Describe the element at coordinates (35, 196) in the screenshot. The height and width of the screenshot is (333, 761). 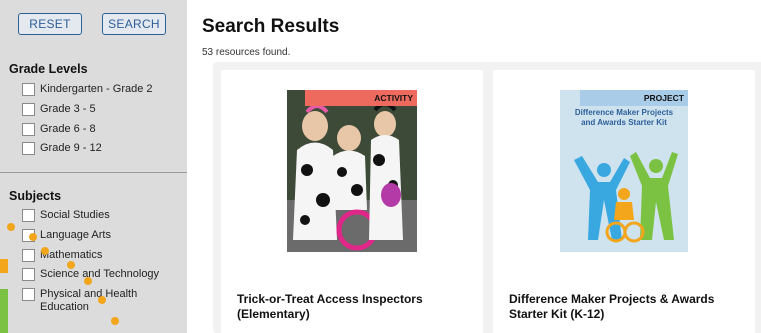
I see `subjects-heading: Subjects` at that location.